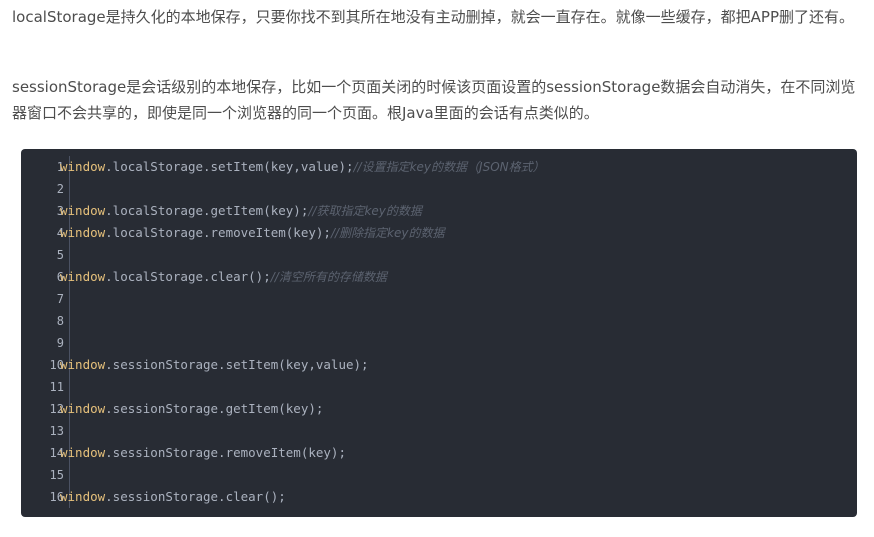 Image resolution: width=874 pixels, height=537 pixels. I want to click on code-text: .sessionStorage.setItem(key,value);, so click(237, 364).